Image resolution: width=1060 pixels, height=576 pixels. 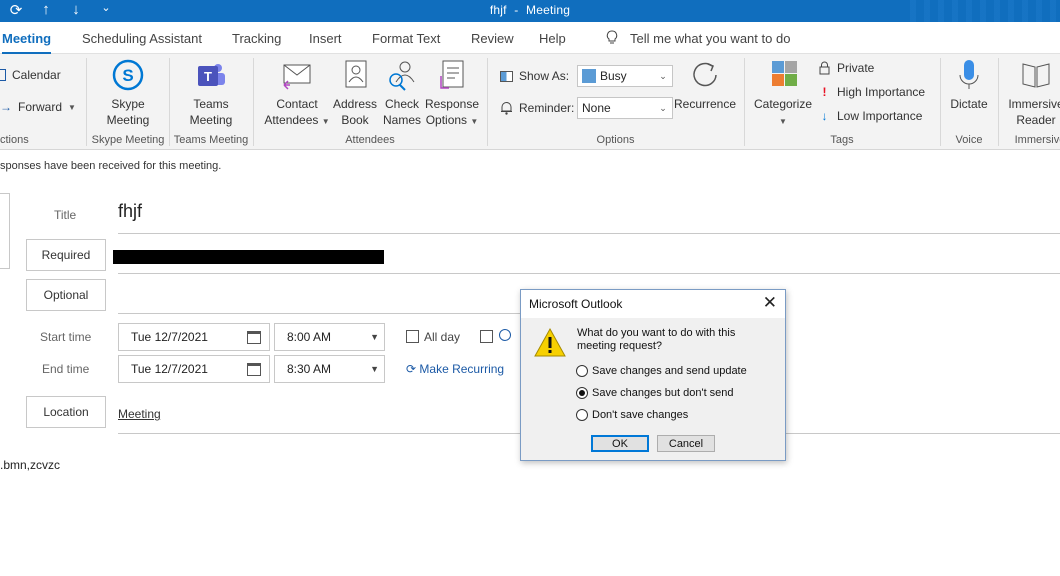 What do you see at coordinates (705, 74) in the screenshot?
I see `recurrence-icon` at bounding box center [705, 74].